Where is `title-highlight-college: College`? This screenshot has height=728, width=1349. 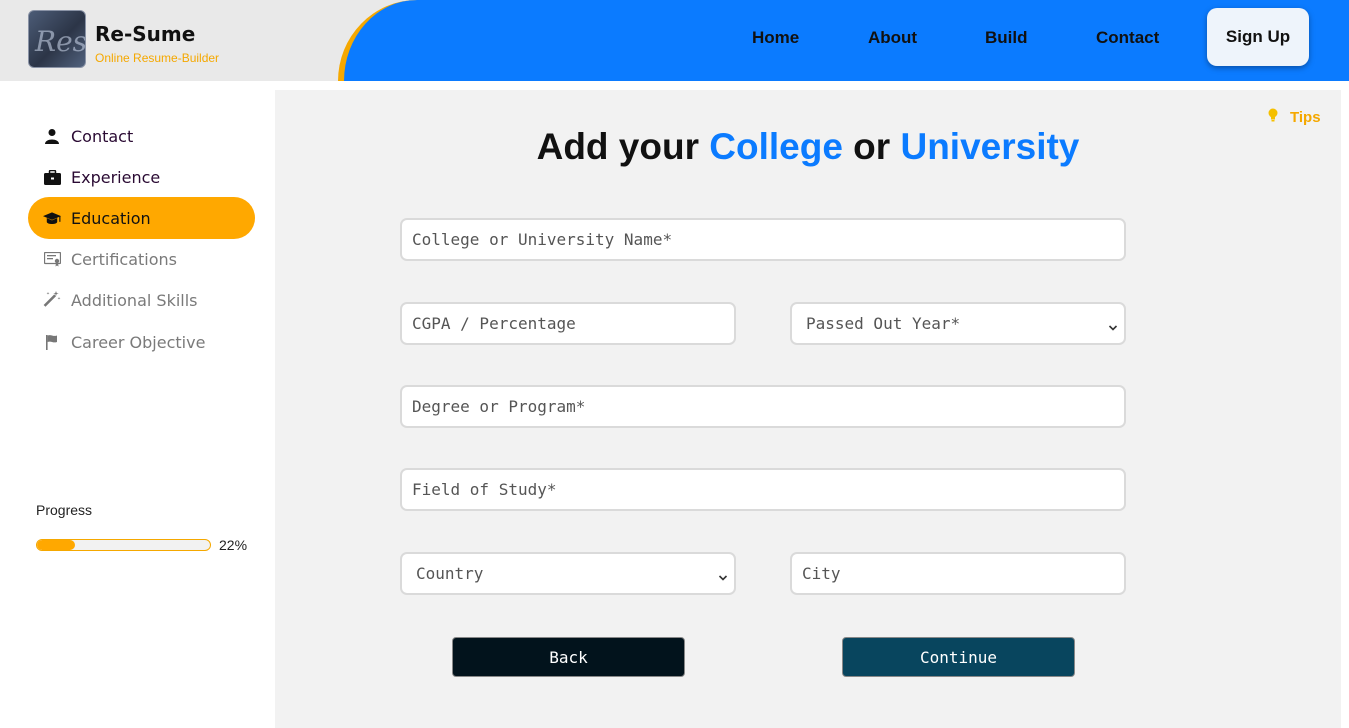 title-highlight-college: College is located at coordinates (776, 146).